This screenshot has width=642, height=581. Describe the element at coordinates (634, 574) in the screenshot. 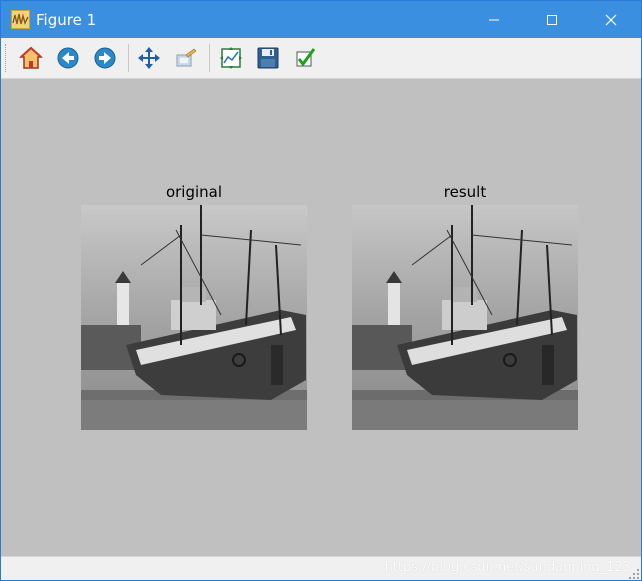

I see `resize-grip-icon` at that location.